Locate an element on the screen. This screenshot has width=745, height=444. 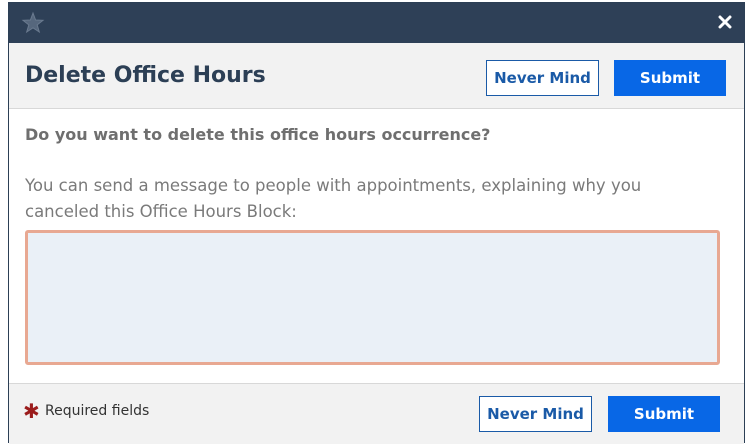
submit-button-footer: Submit is located at coordinates (664, 414).